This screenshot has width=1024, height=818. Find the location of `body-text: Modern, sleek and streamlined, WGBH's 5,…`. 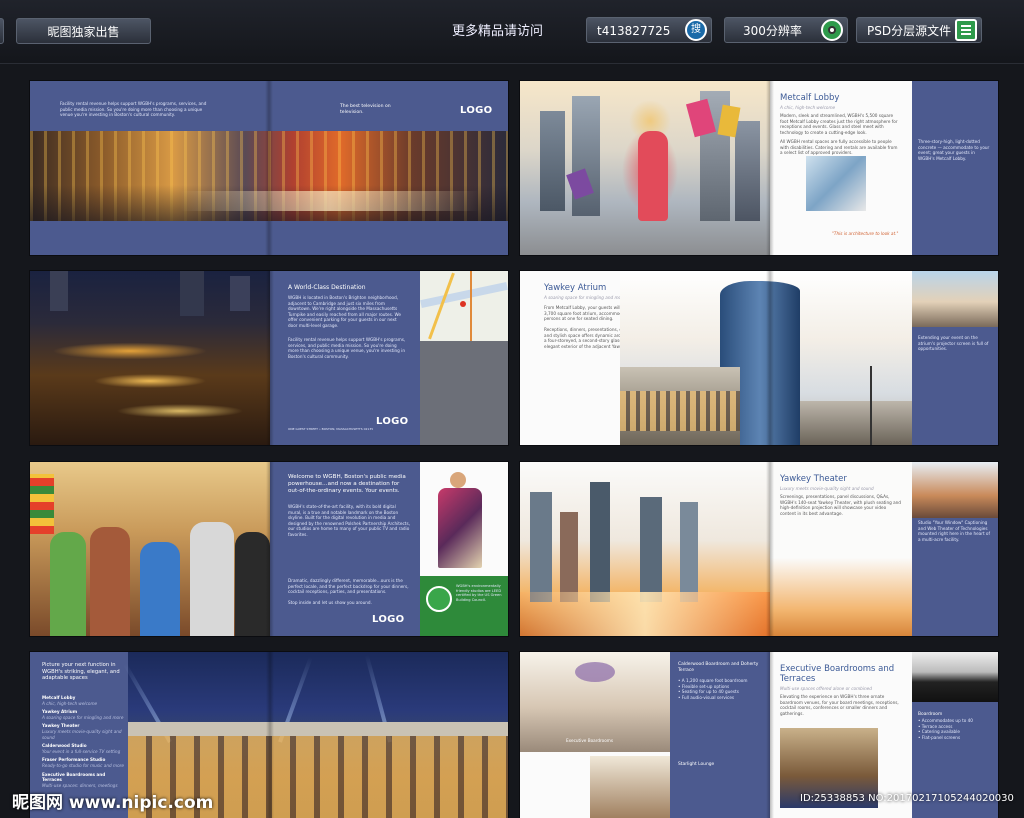

body-text: Modern, sleek and streamlined, WGBH's 5,… is located at coordinates (839, 124).